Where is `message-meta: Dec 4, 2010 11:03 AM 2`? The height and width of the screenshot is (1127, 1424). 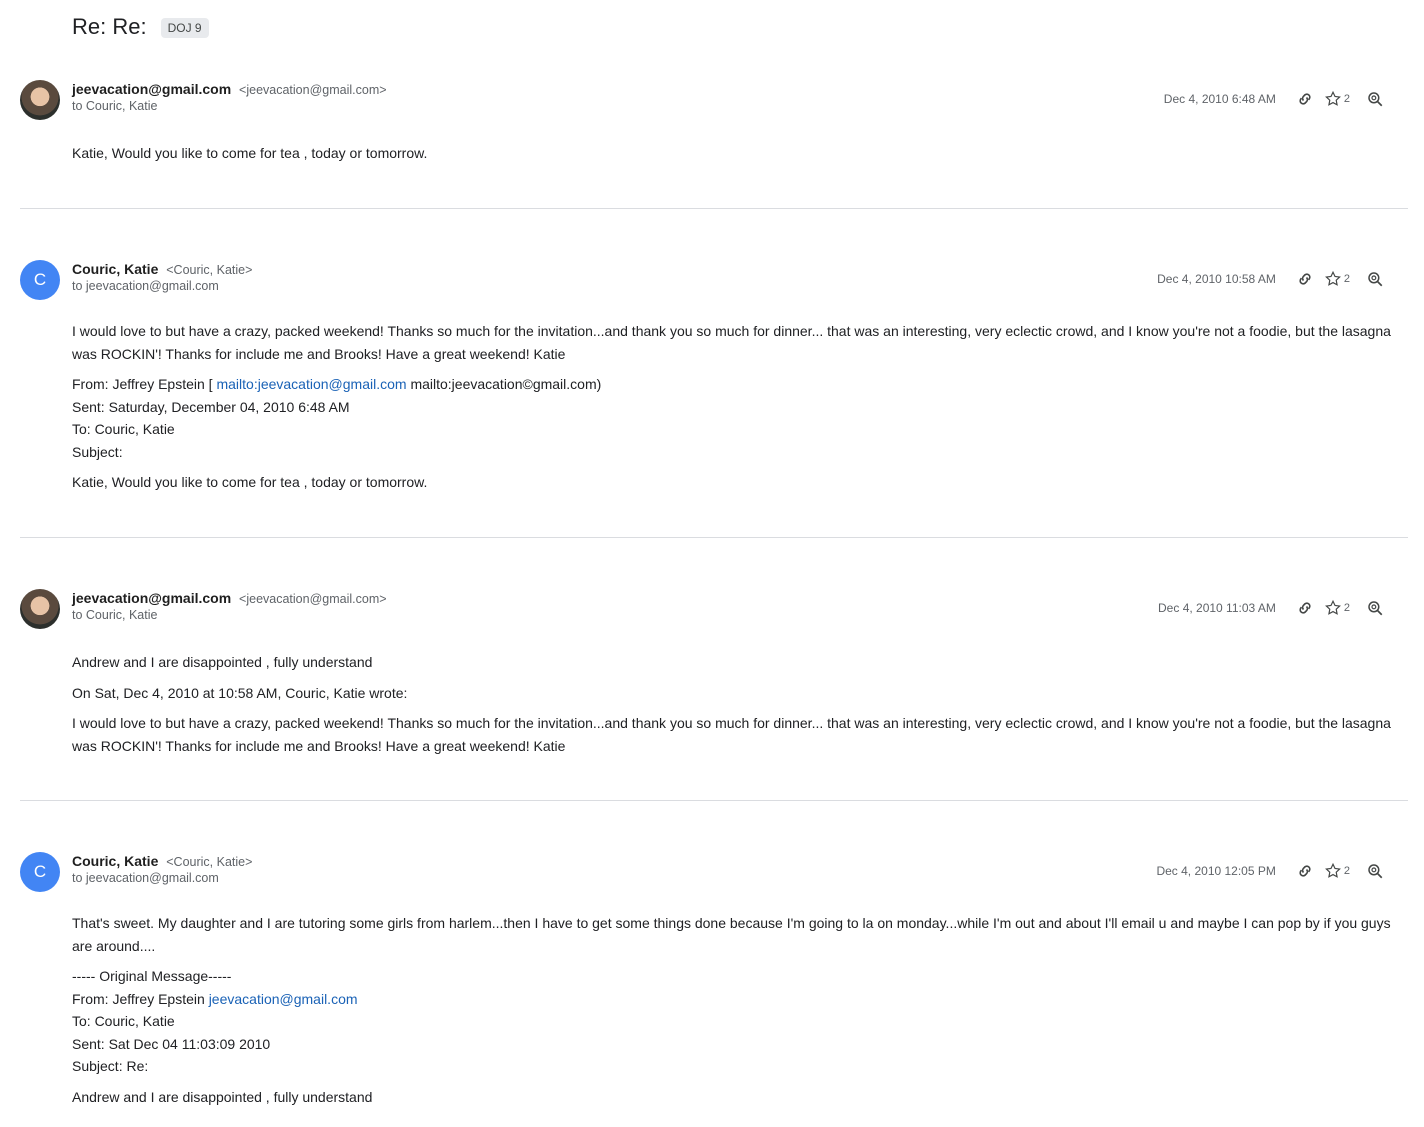 message-meta: Dec 4, 2010 11:03 AM 2 is located at coordinates (1272, 608).